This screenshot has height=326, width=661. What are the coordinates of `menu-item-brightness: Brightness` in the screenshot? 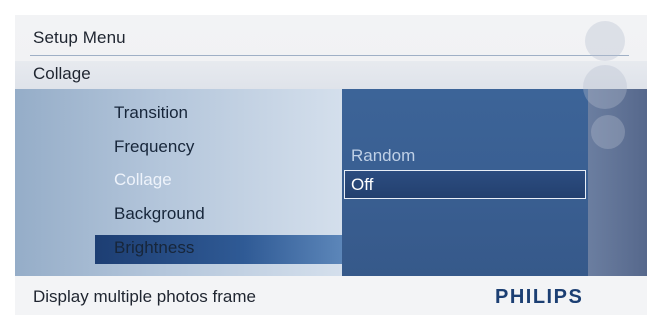 It's located at (154, 248).